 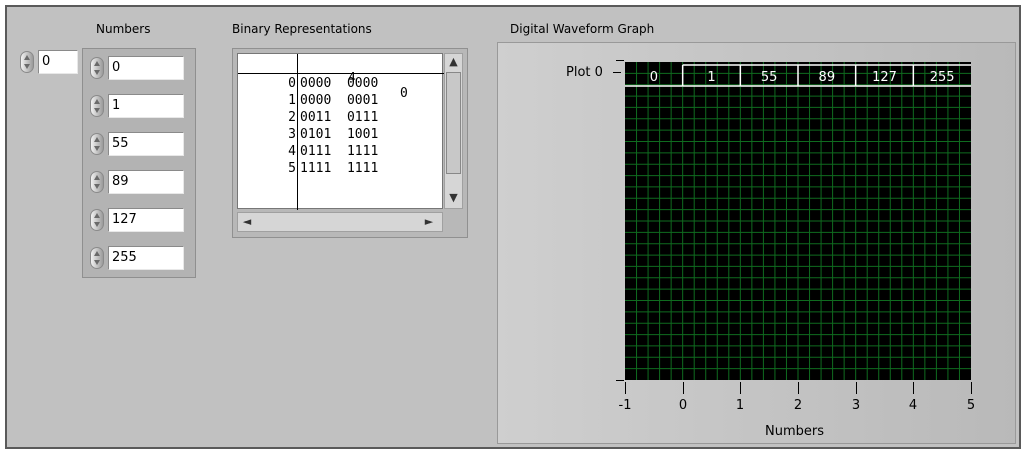 I want to click on numeric-element: 55, so click(x=138, y=144).